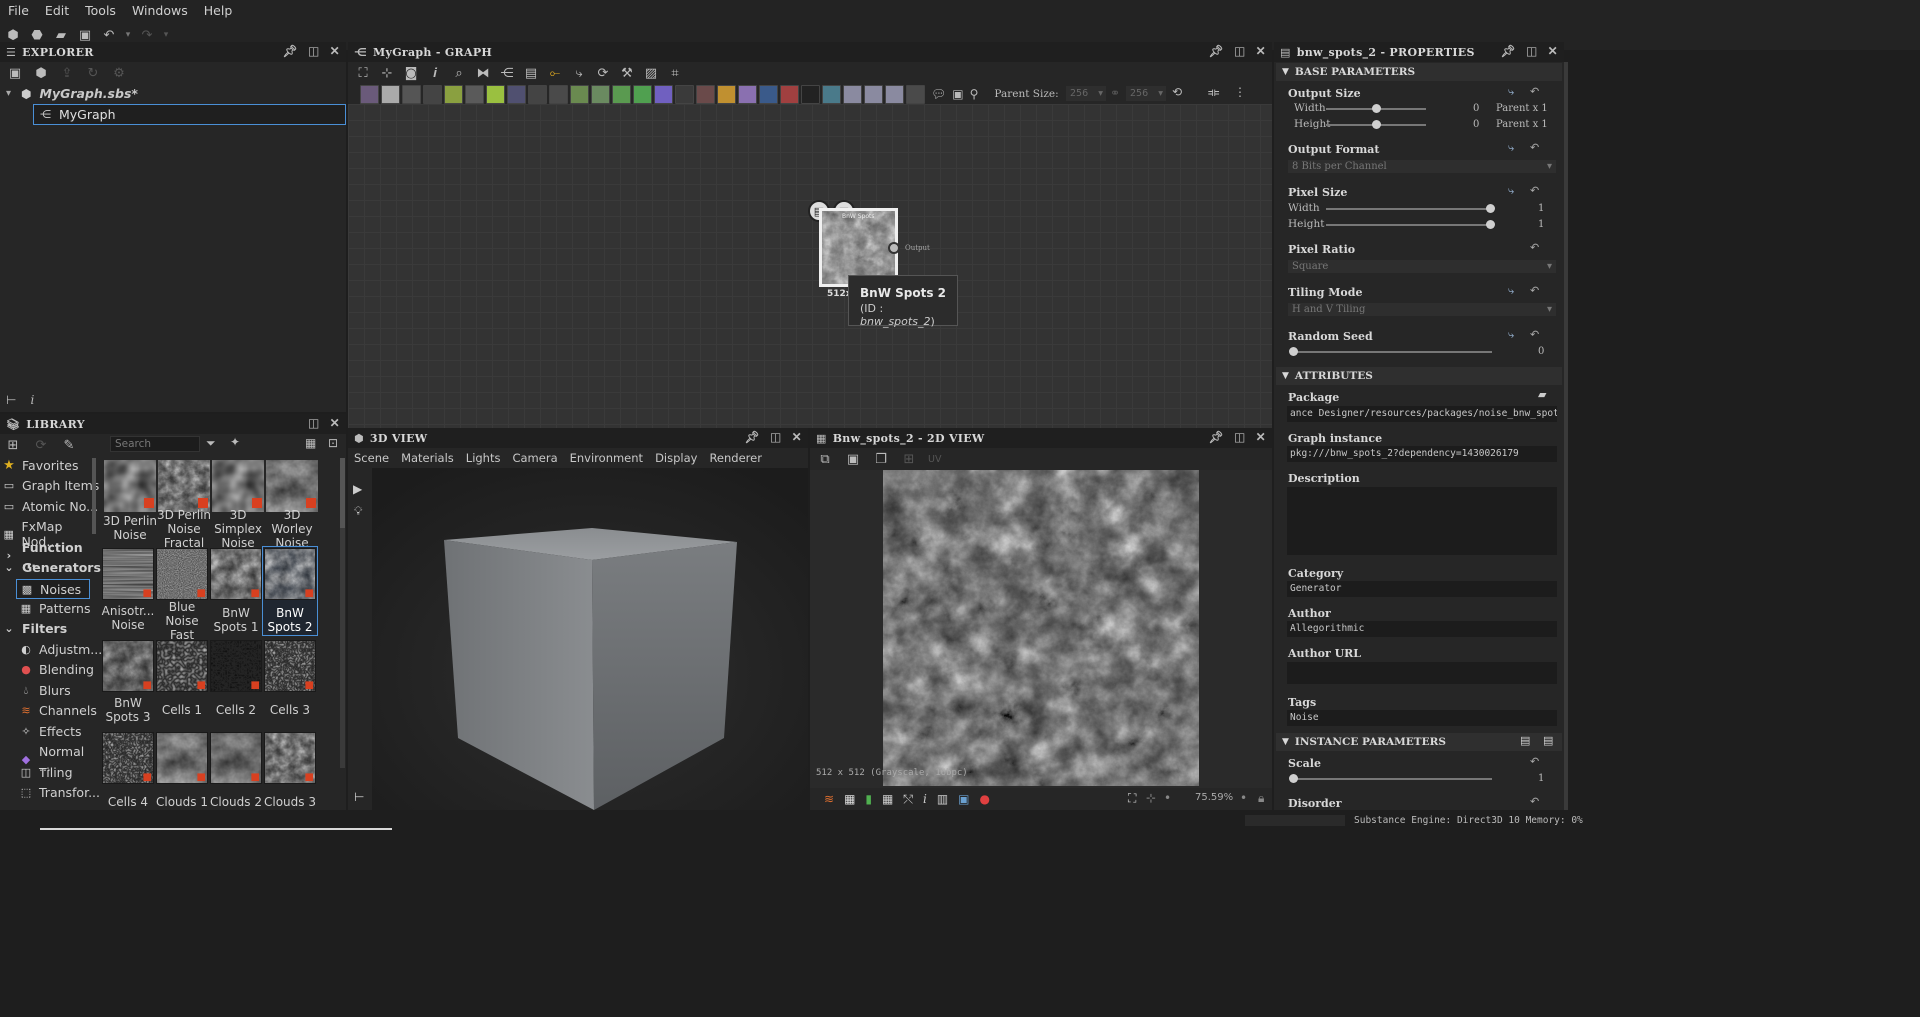 This screenshot has width=1920, height=1017. Describe the element at coordinates (57, 710) in the screenshot. I see `tree-item-channels: ≋ Channels` at that location.